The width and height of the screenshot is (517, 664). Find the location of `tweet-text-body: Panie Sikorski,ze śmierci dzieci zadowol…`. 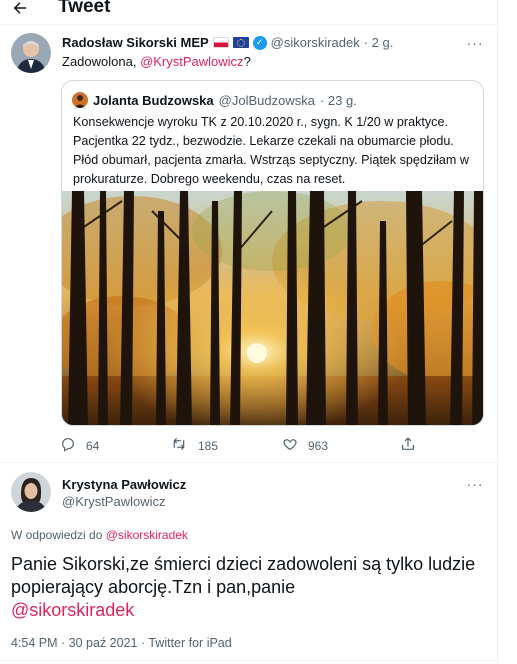

tweet-text-body: Panie Sikorski,ze śmierci dzieci zadowol… is located at coordinates (243, 575).